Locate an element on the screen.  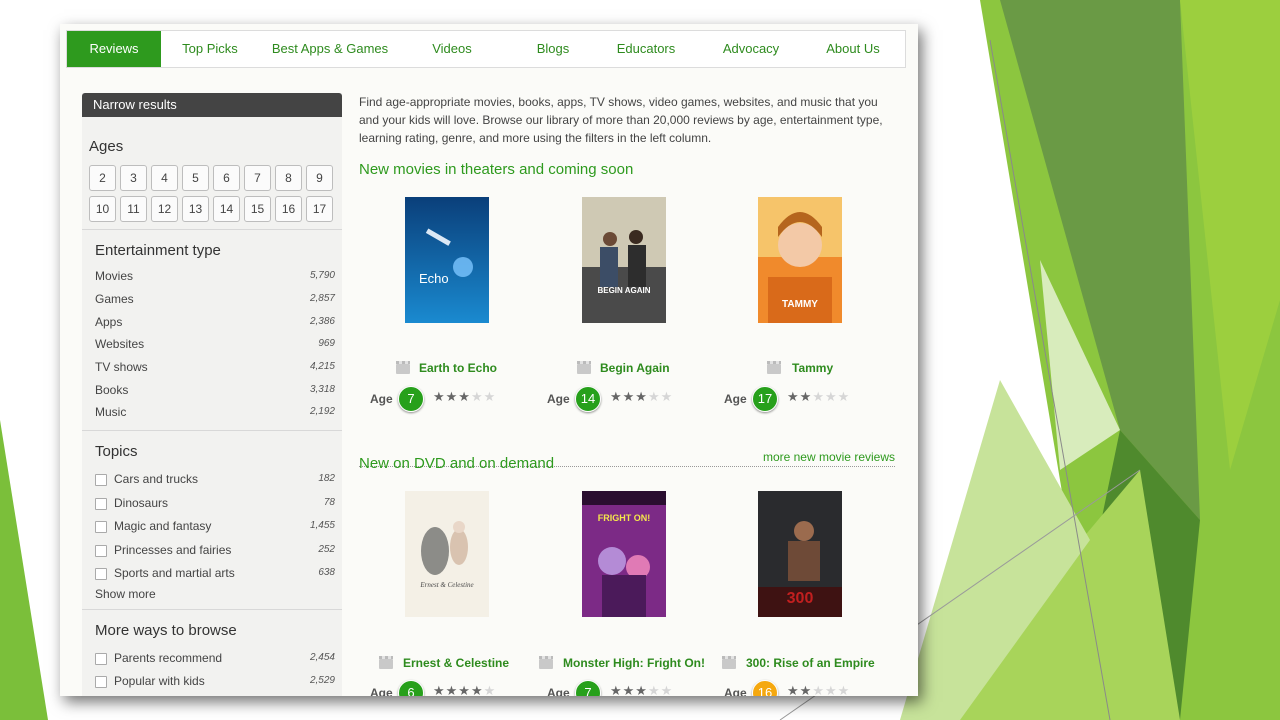
movie-title-link: Ernest & Celestine is located at coordinates (456, 663).